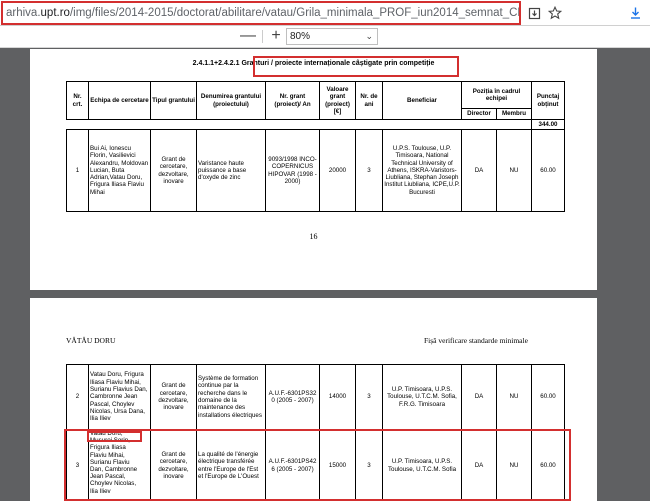 The height and width of the screenshot is (501, 650). I want to click on cell-nr: 2, so click(77, 397).